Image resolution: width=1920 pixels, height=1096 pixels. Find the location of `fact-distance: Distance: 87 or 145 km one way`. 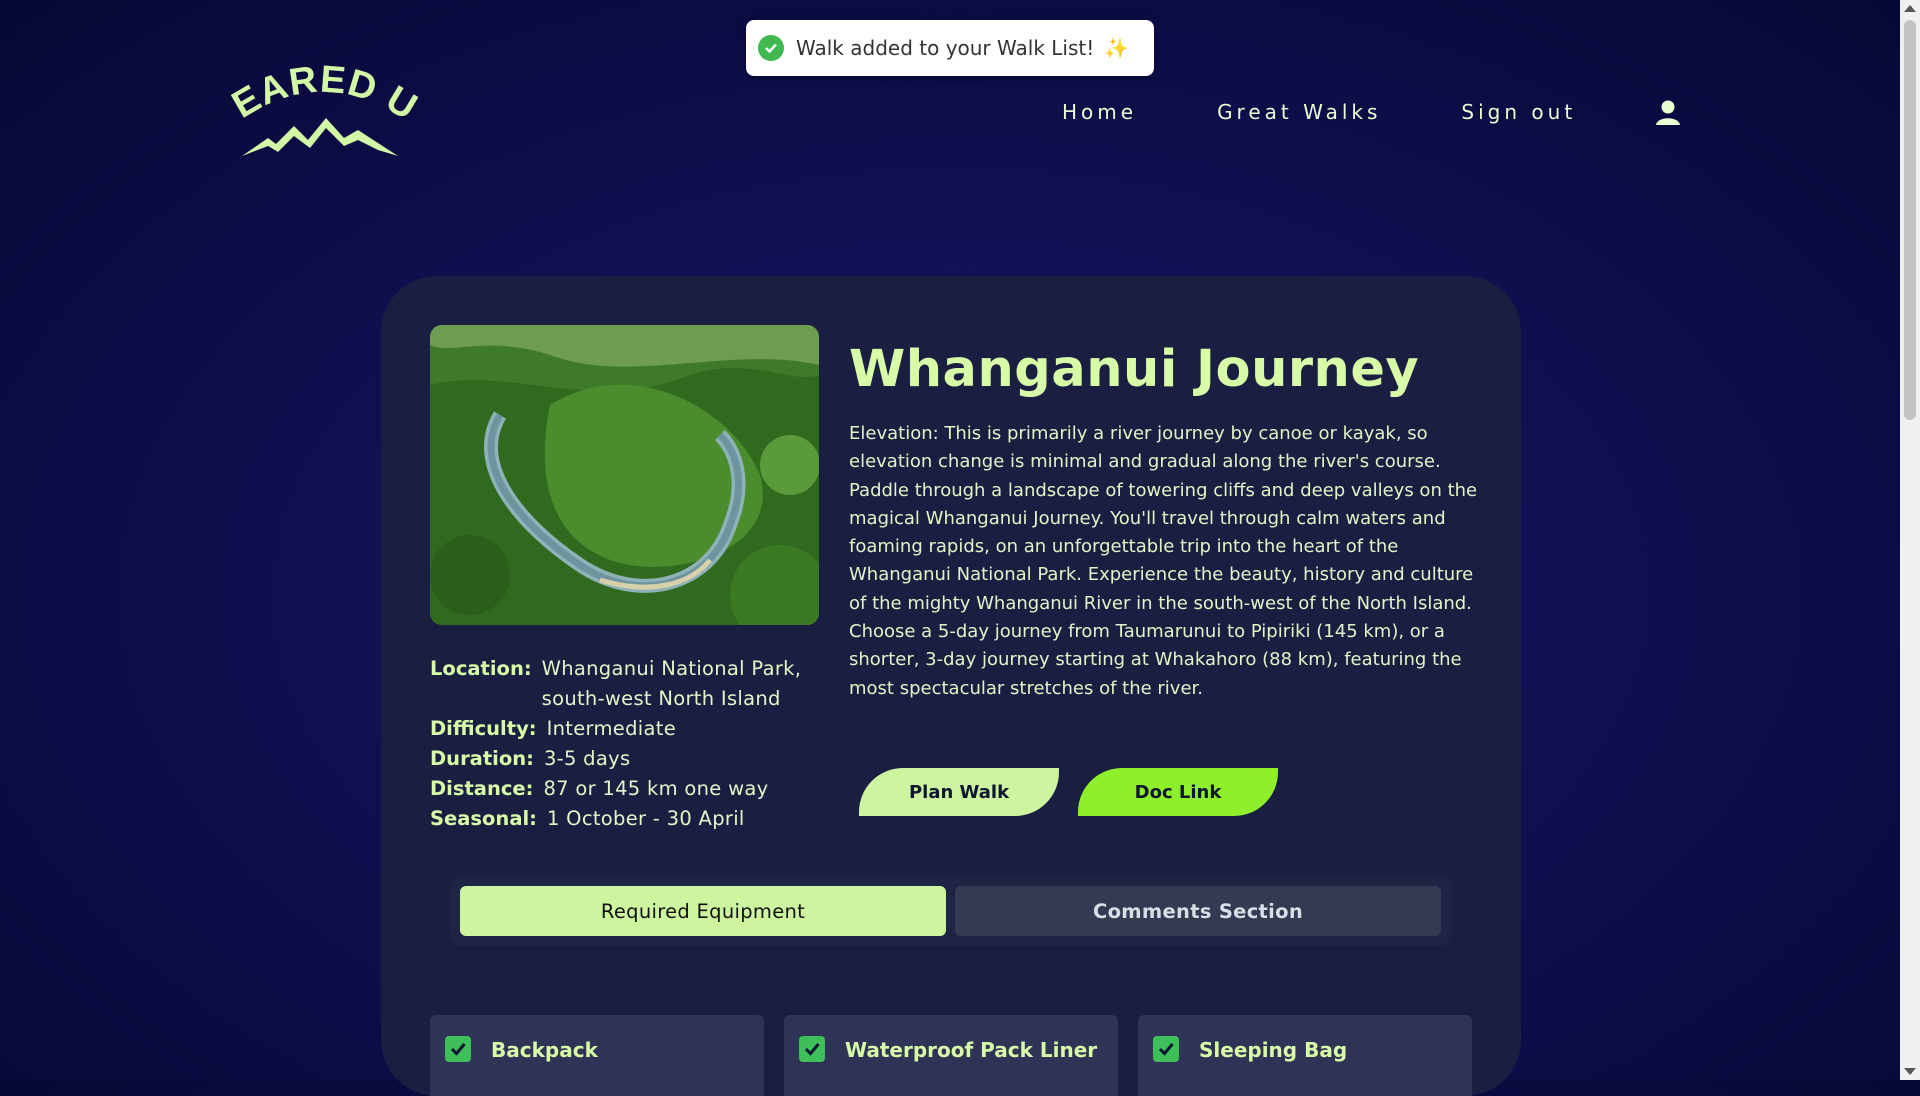

fact-distance: Distance: 87 or 145 km one way is located at coordinates (621, 789).